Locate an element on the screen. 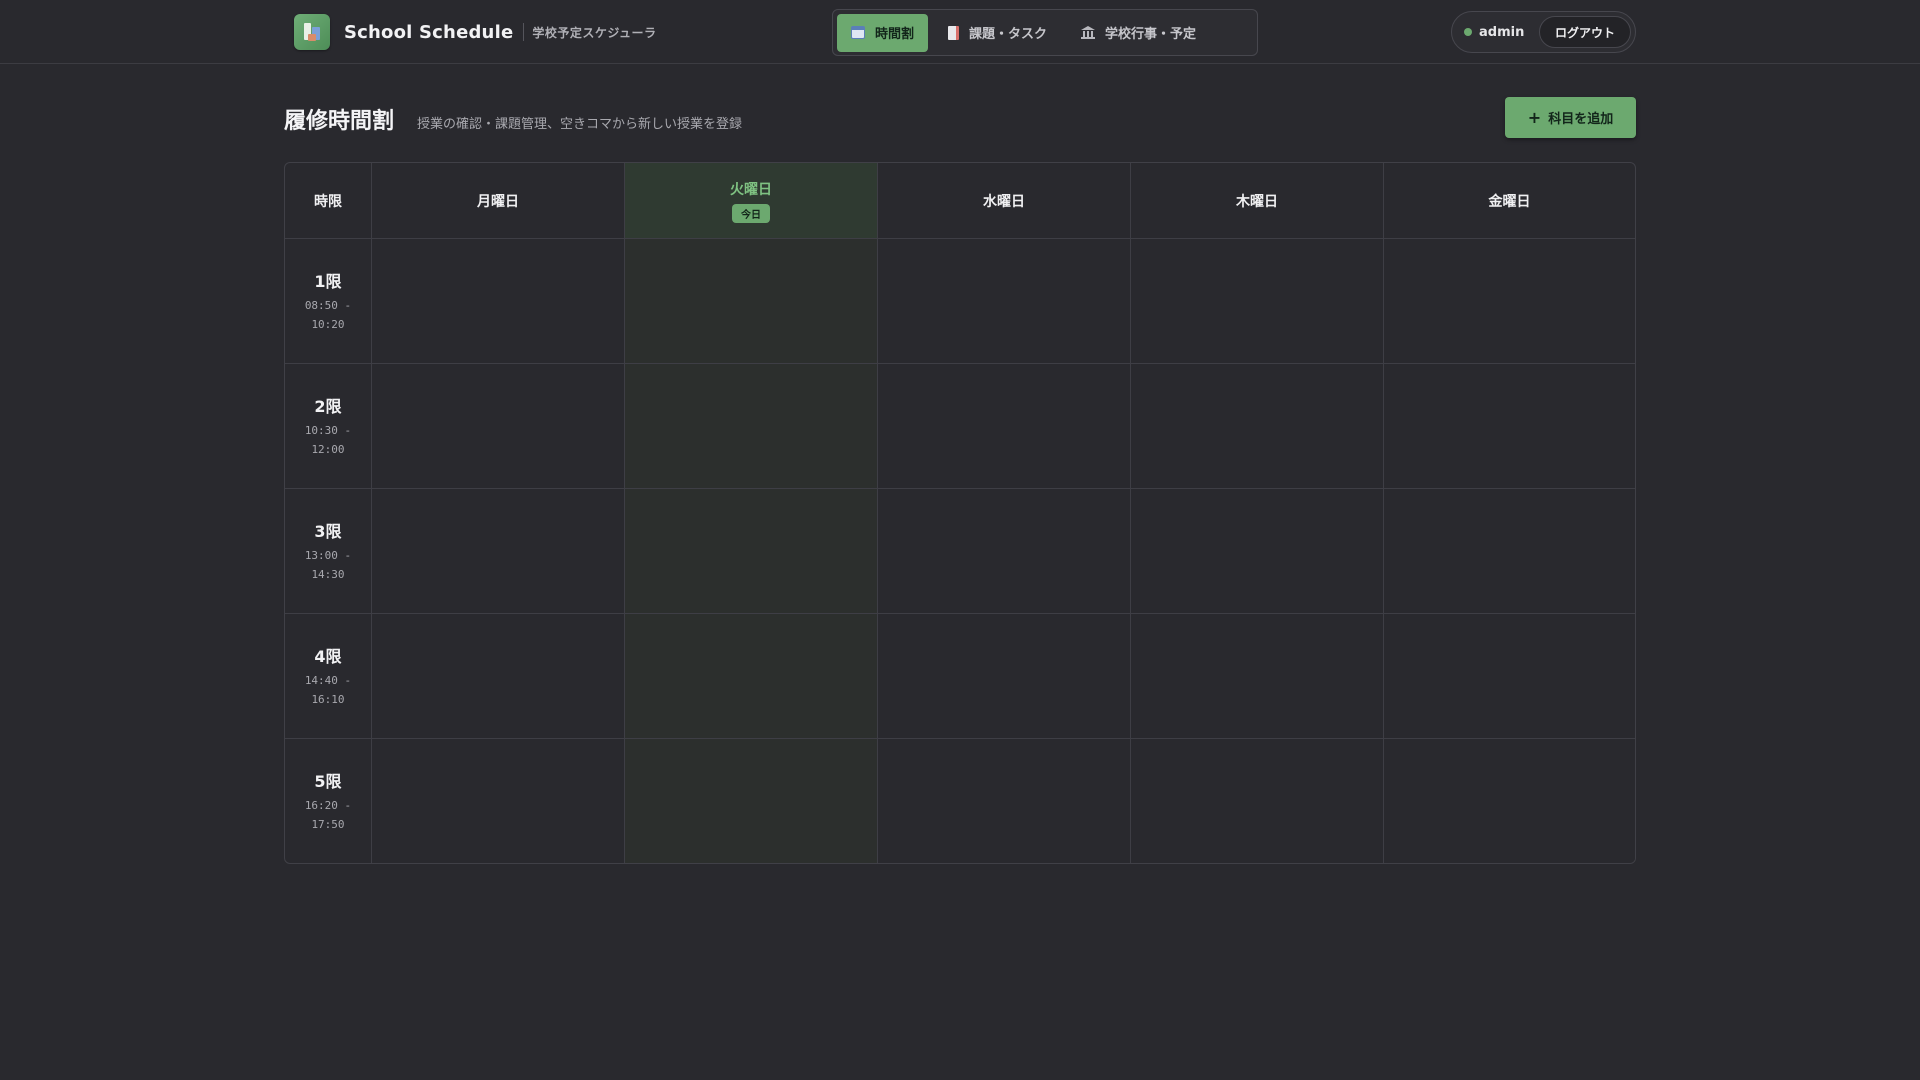  period-start-time: 13:00 - is located at coordinates (328, 555).